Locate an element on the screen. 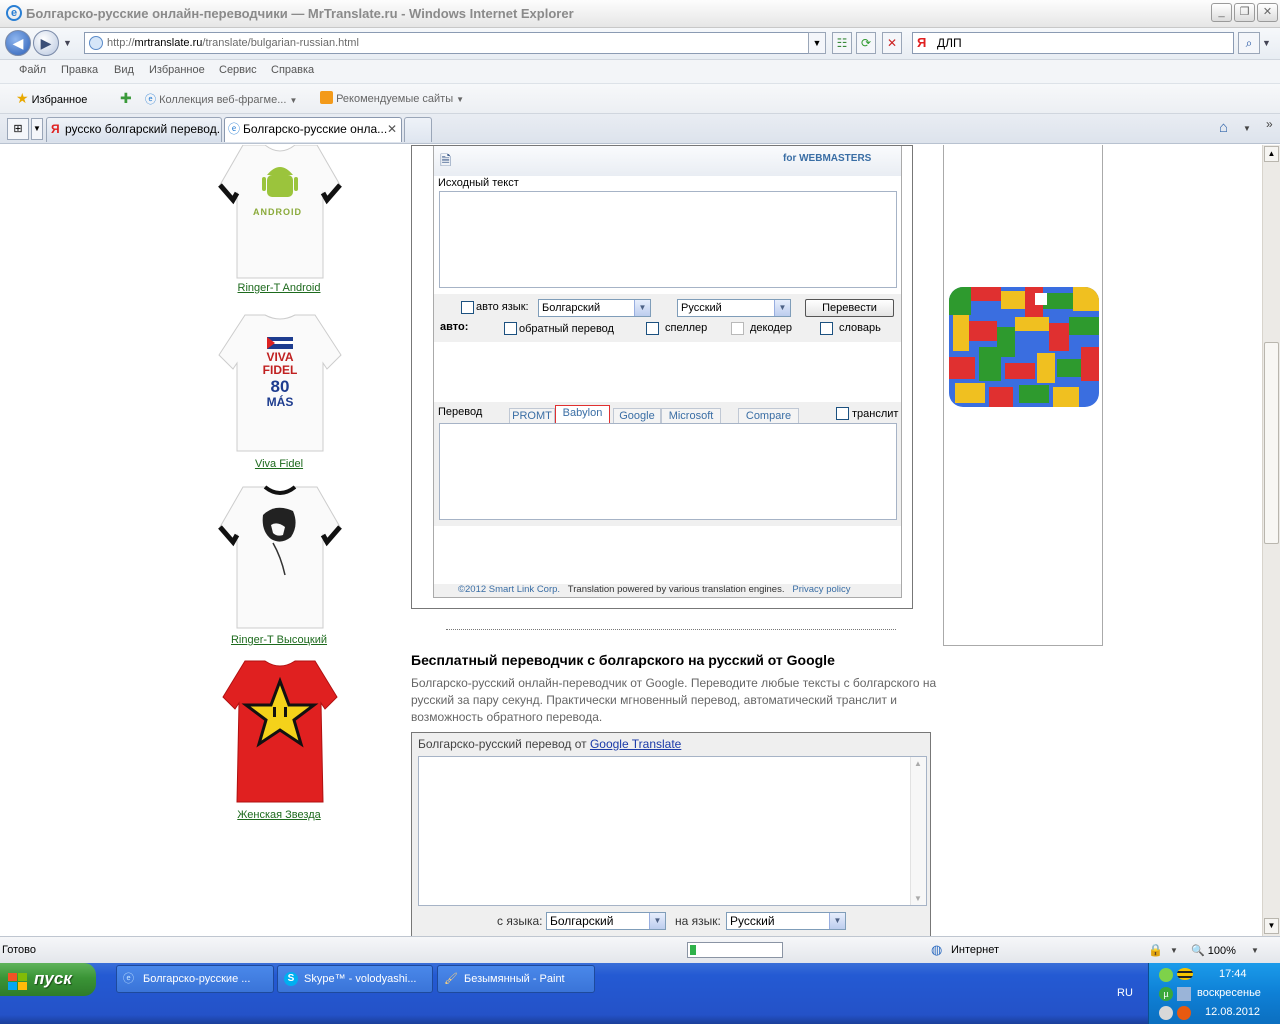 The image size is (1280, 1024). google-to-select: Русский ▼ is located at coordinates (786, 921).